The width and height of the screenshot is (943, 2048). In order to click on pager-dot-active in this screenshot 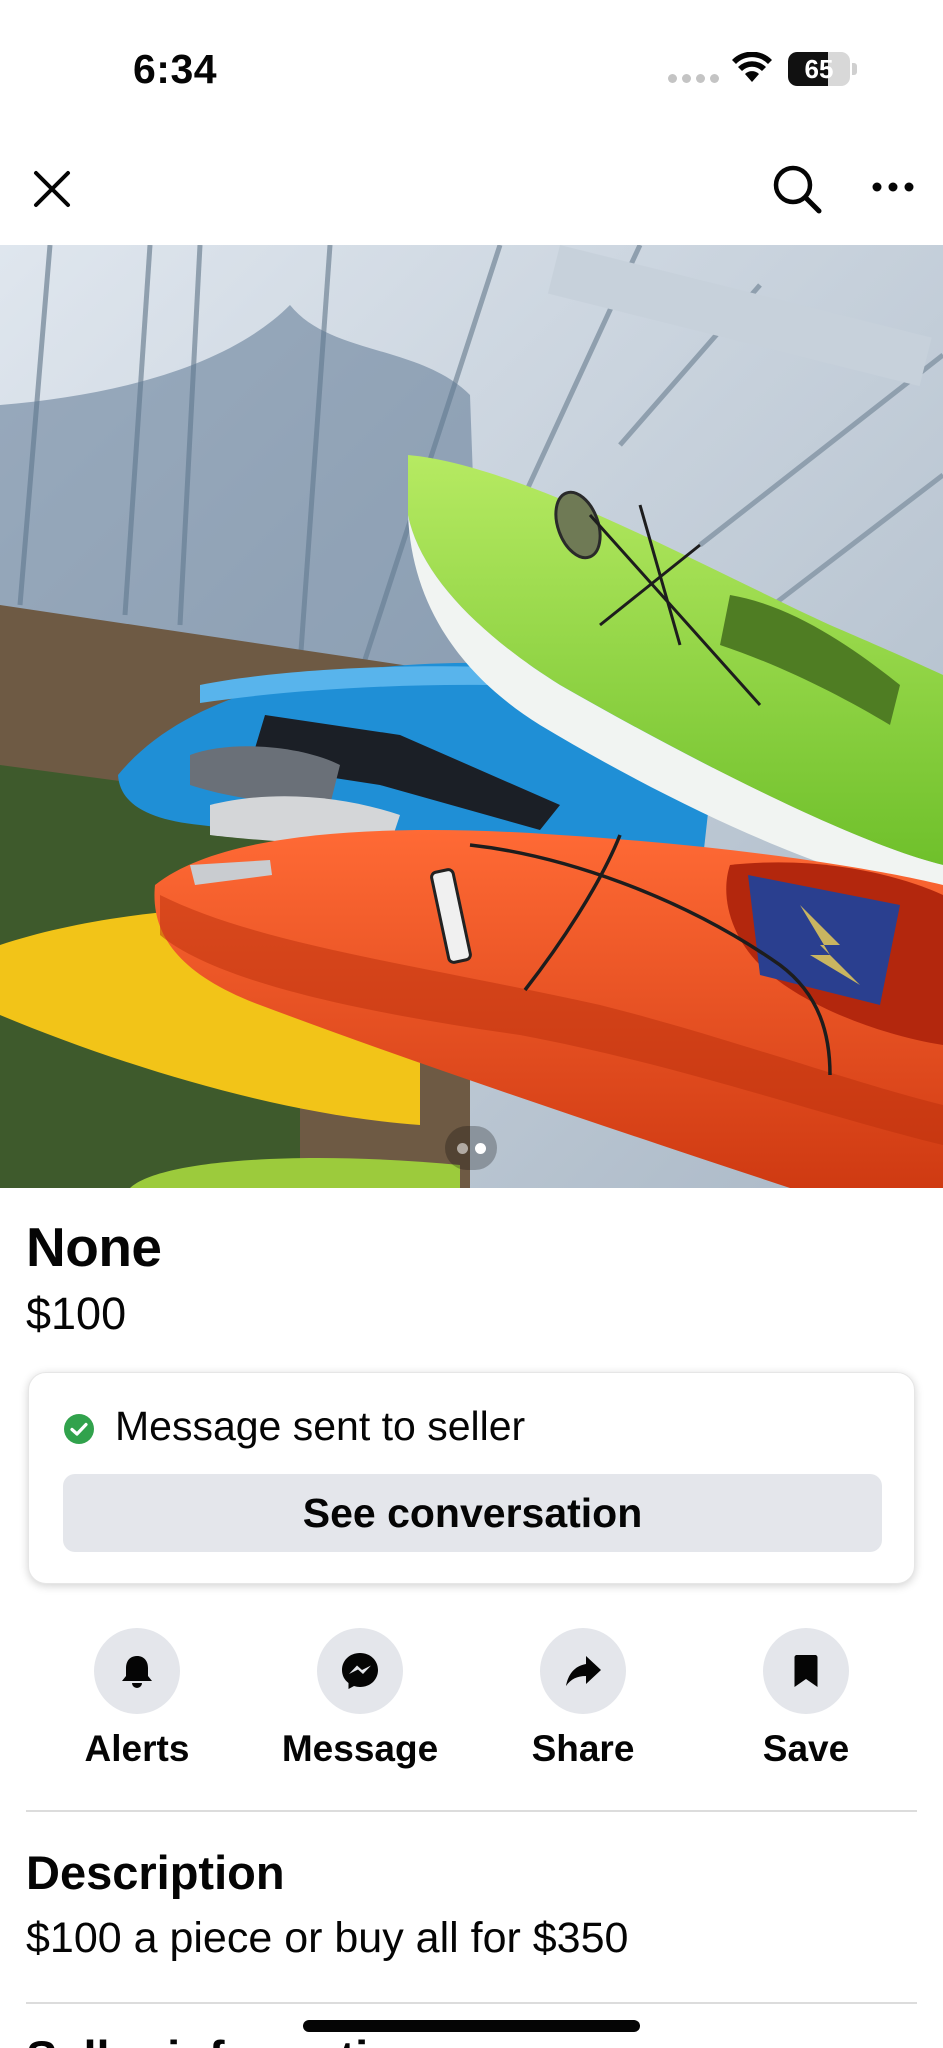, I will do `click(480, 1148)`.